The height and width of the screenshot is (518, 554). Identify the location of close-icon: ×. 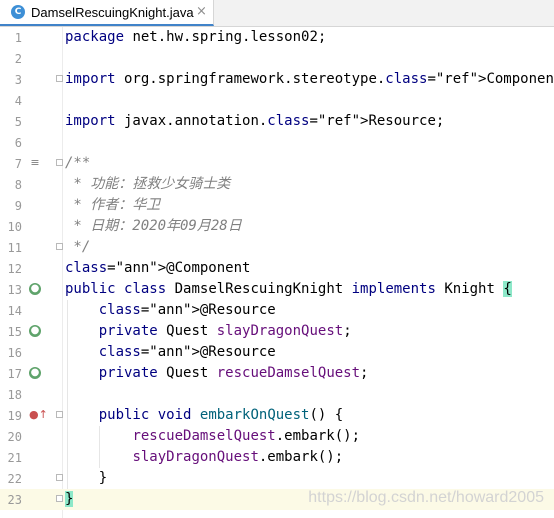
(201, 11).